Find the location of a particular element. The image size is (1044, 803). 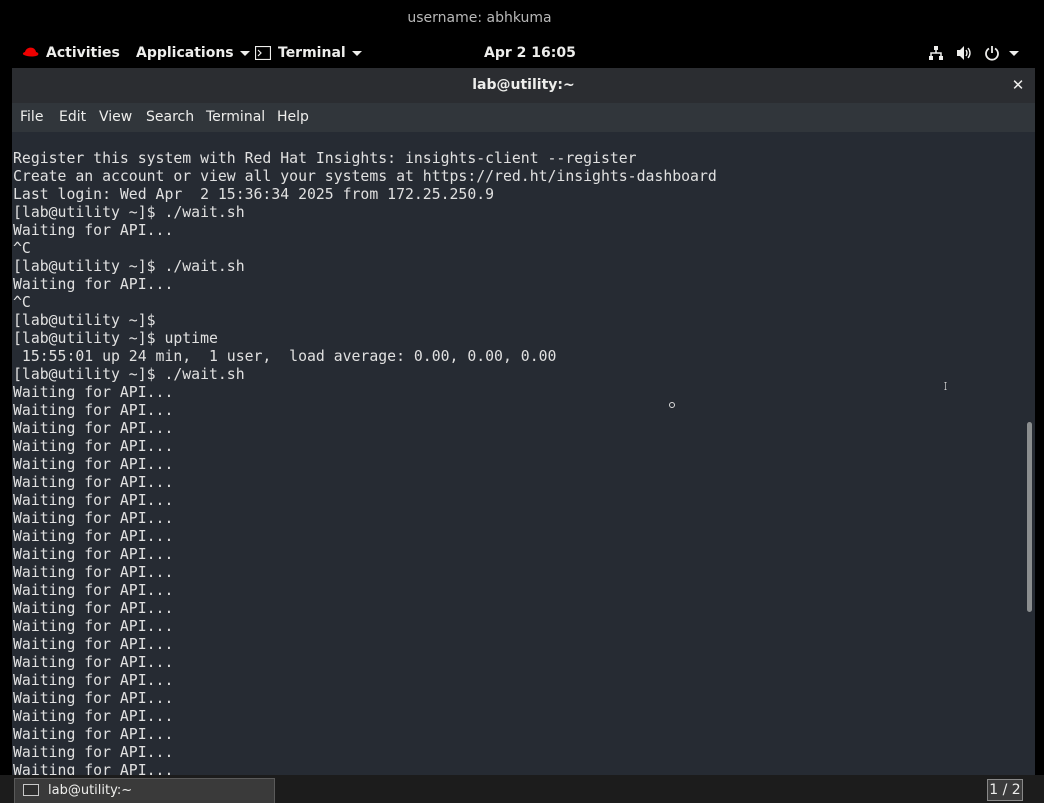

applications-menu: Applications is located at coordinates (193, 53).